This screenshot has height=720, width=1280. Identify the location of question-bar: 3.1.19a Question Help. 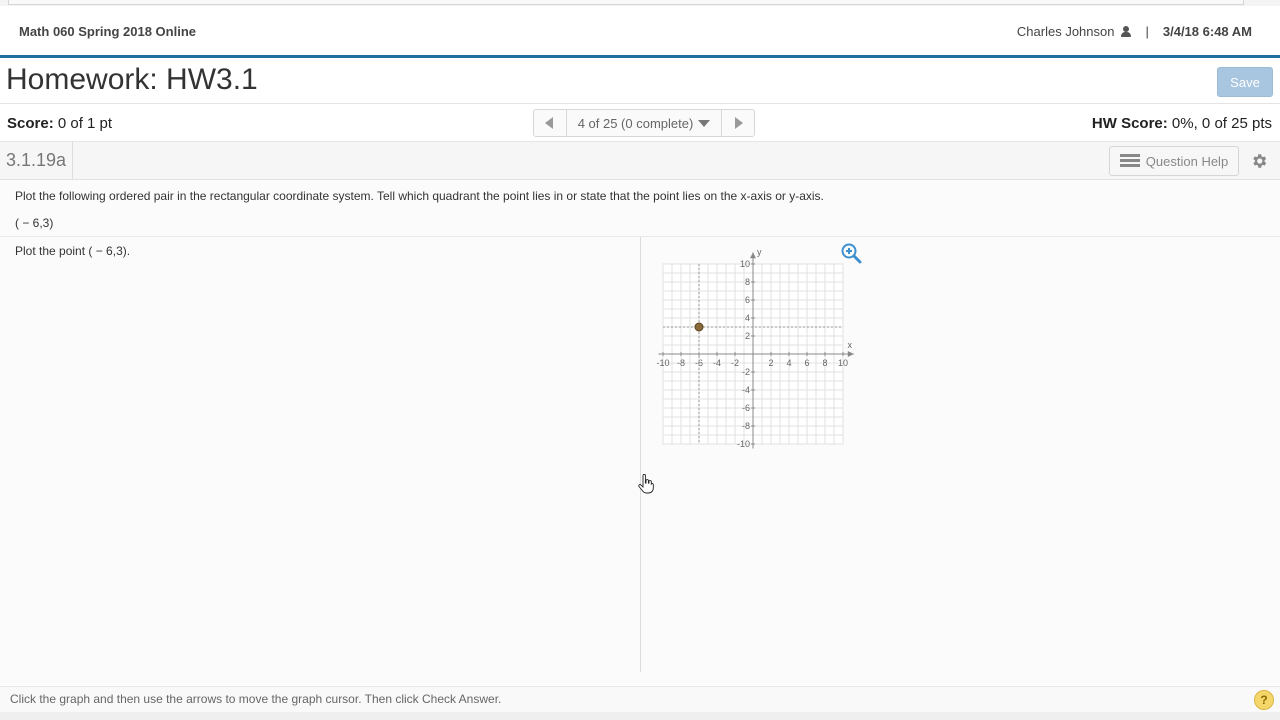
(640, 161).